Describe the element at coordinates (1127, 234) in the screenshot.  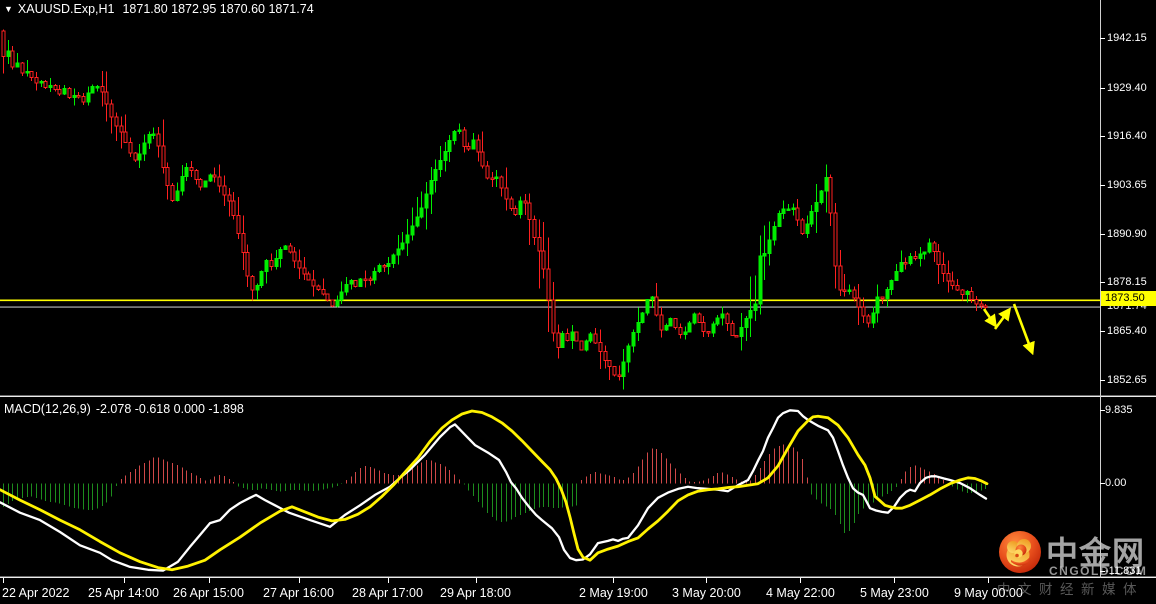
I see `price-axis-label: 1890.90` at that location.